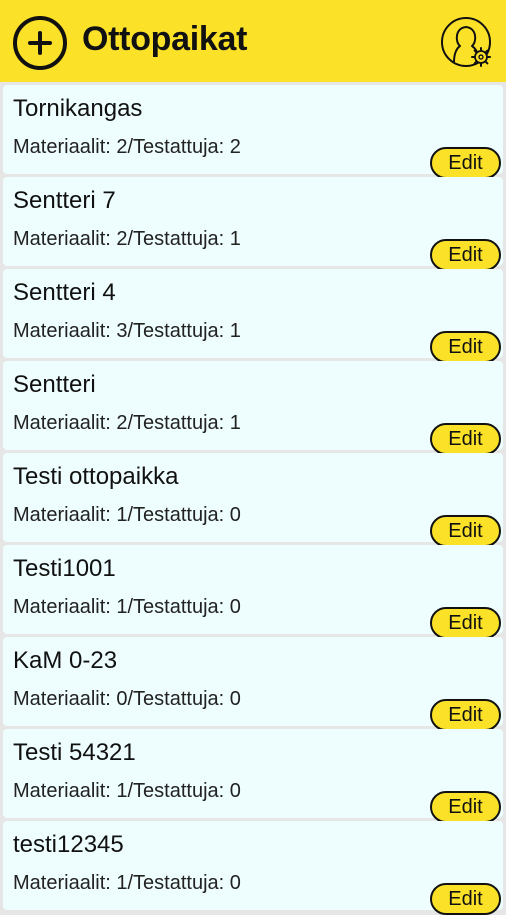 This screenshot has width=506, height=915. I want to click on profile-settings-button, so click(467, 43).